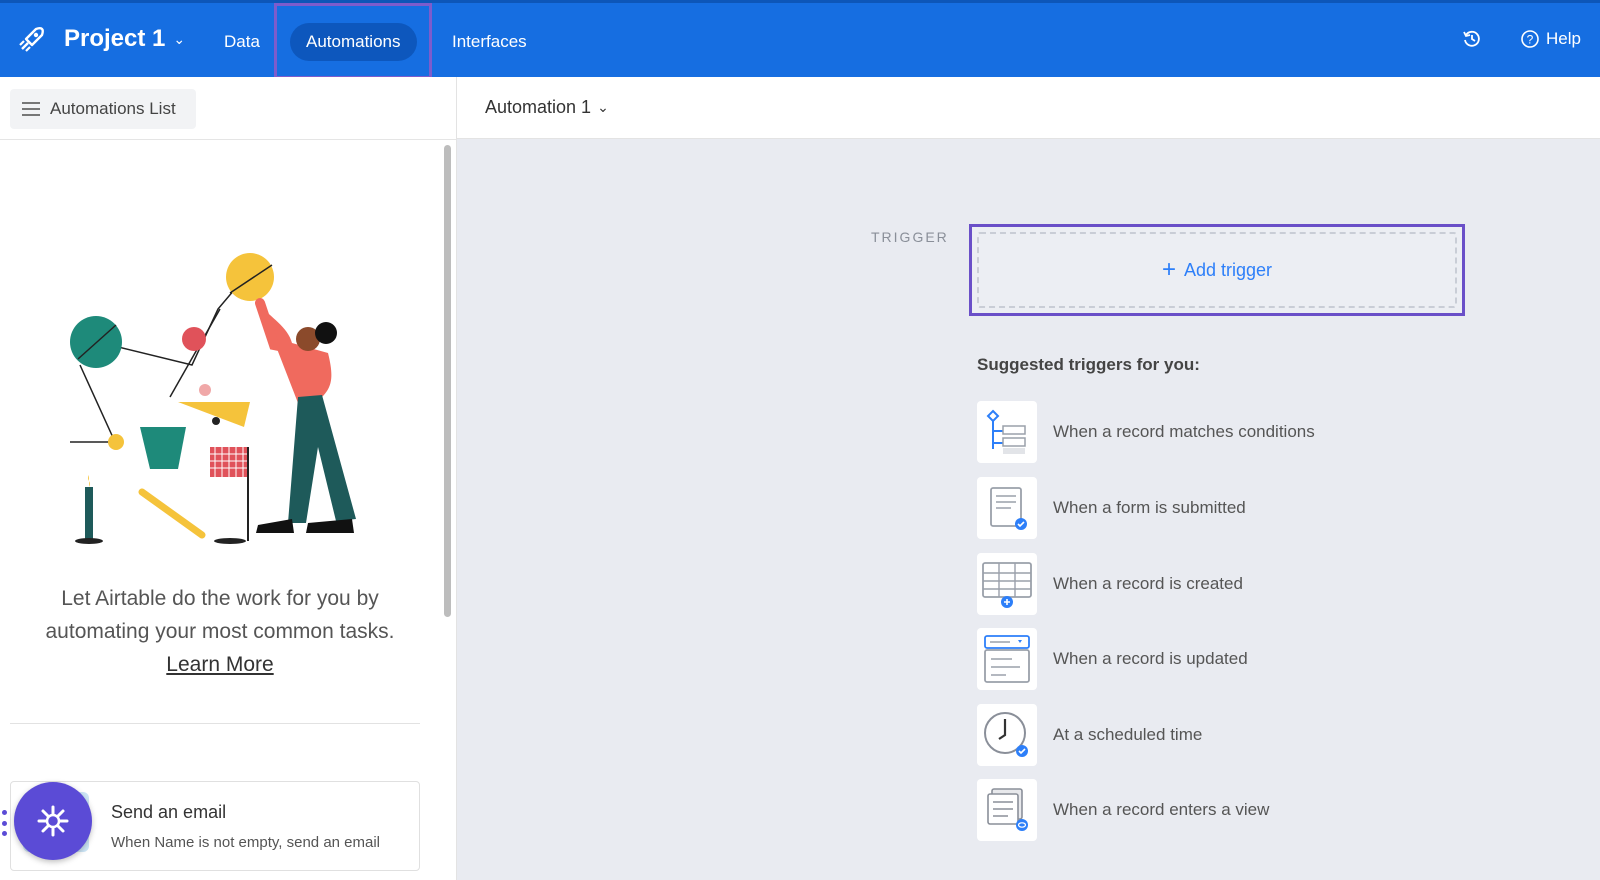  I want to click on tab-data: Data, so click(242, 42).